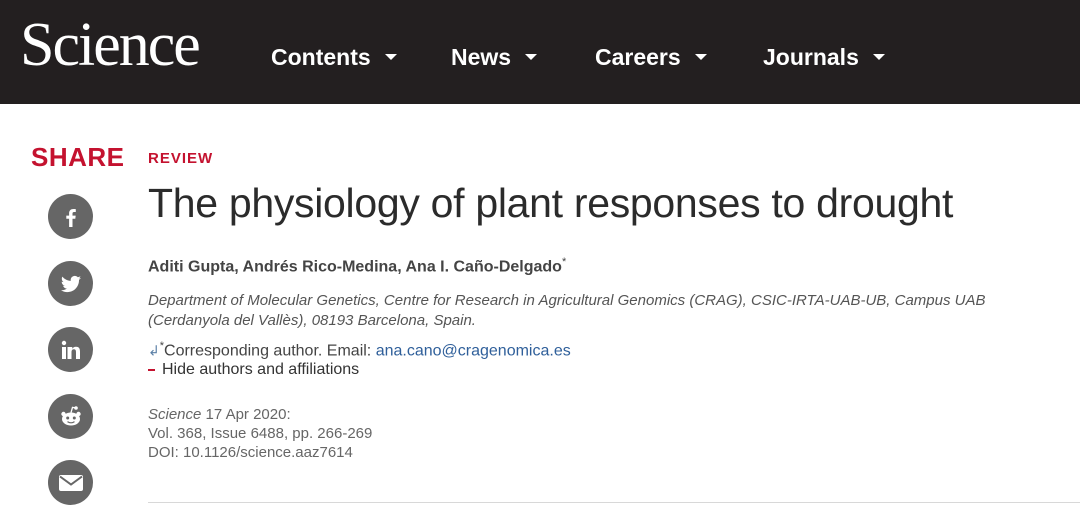 This screenshot has width=1080, height=507. What do you see at coordinates (473, 350) in the screenshot?
I see `corresponding-email-link: ana.cano@cragenomica.es` at bounding box center [473, 350].